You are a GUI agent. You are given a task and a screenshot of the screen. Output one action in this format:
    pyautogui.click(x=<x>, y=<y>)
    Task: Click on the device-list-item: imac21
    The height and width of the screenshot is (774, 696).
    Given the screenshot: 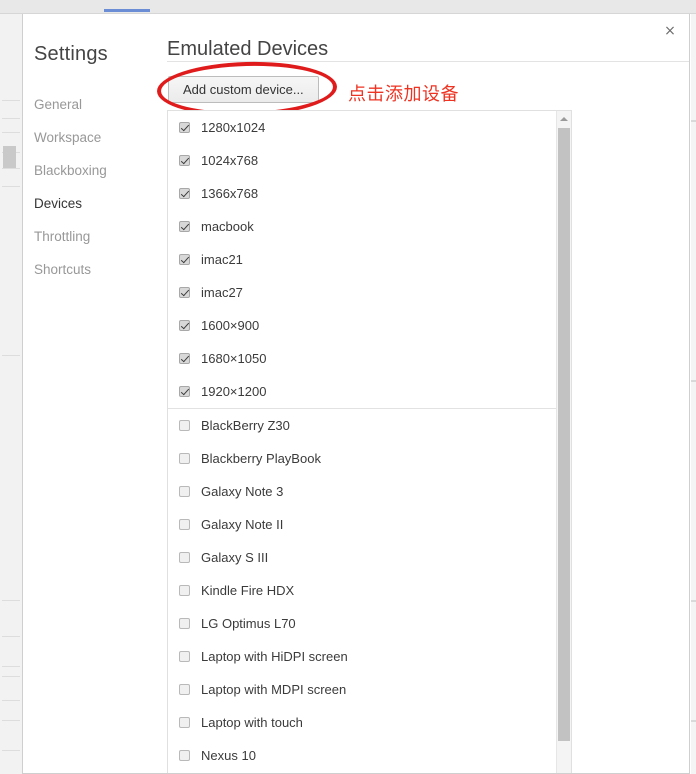 What is the action you would take?
    pyautogui.click(x=362, y=259)
    